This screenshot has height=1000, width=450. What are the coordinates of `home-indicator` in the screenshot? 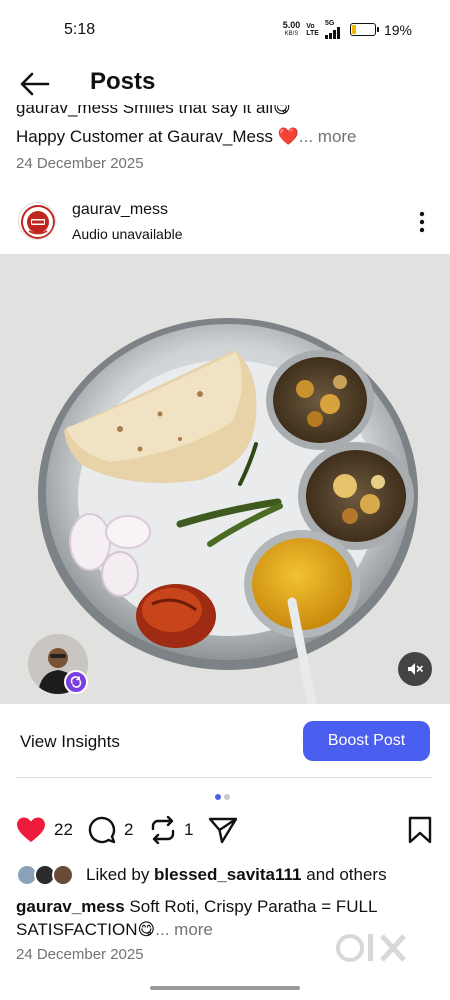 It's located at (225, 988).